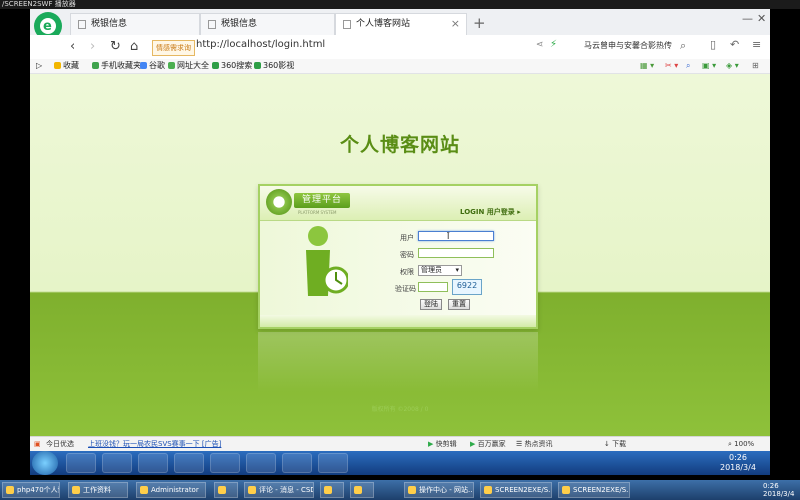  I want to click on user-figure-icon, so click(327, 261).